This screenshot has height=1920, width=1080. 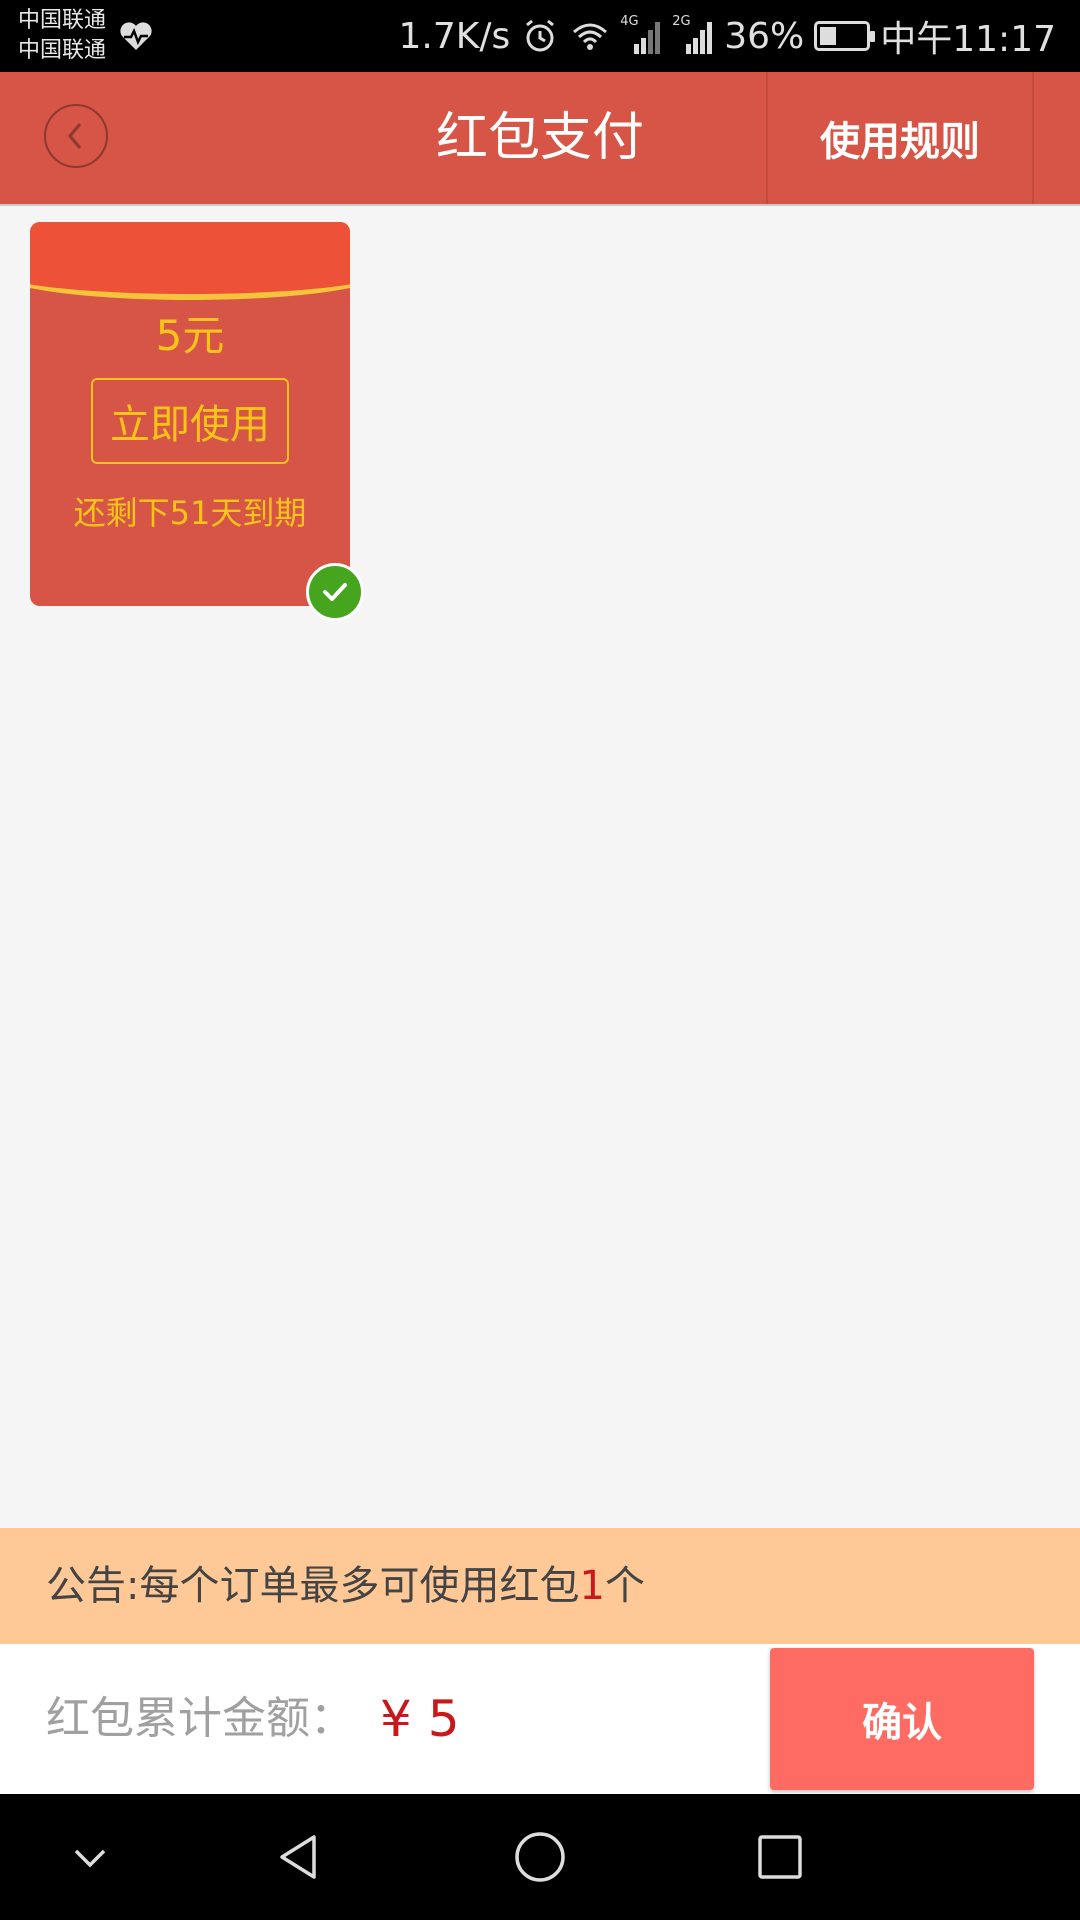 I want to click on notice-bar: 公告:每个订单最多可使用红包1个, so click(x=540, y=1586).